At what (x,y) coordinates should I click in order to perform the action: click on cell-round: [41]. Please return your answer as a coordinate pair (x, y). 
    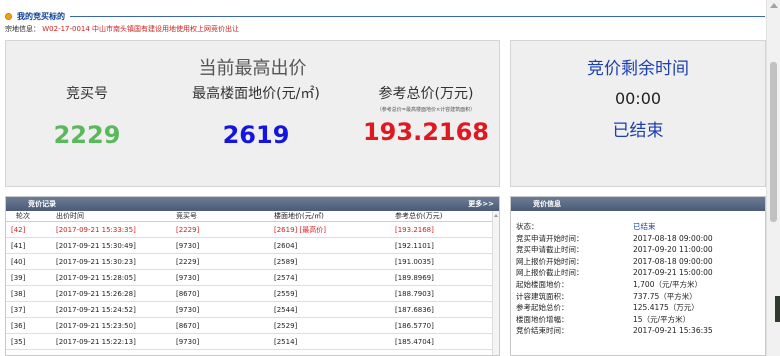
    Looking at the image, I should click on (18, 246).